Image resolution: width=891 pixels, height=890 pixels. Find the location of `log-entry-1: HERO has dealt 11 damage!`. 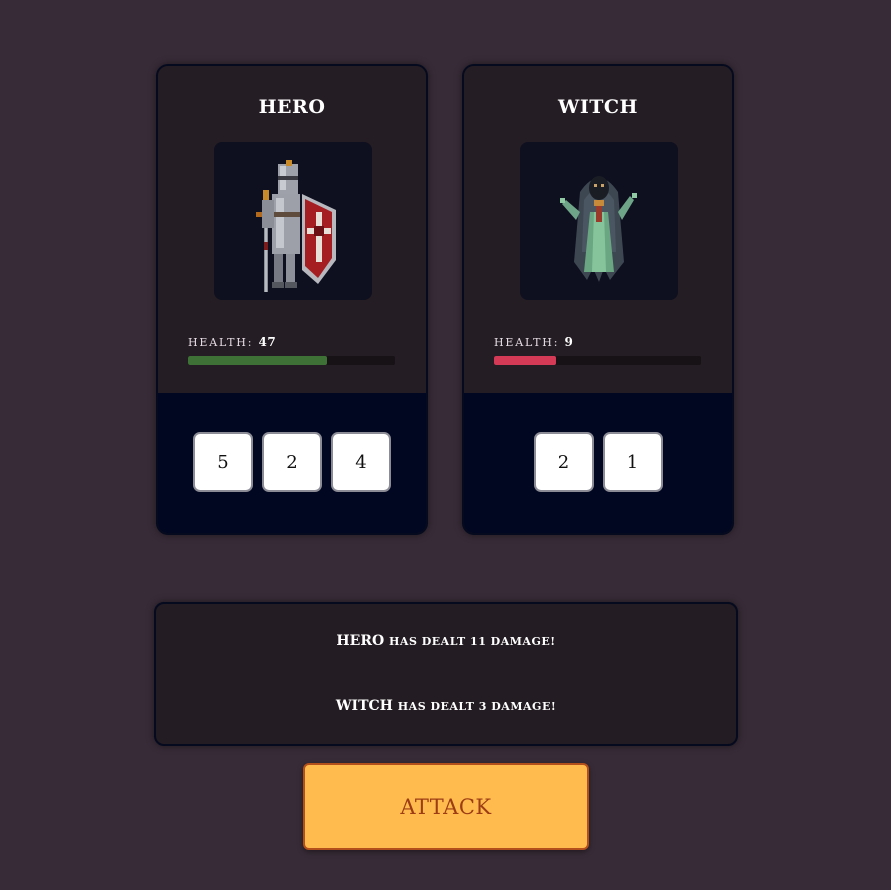

log-entry-1: HERO has dealt 11 damage! is located at coordinates (446, 641).